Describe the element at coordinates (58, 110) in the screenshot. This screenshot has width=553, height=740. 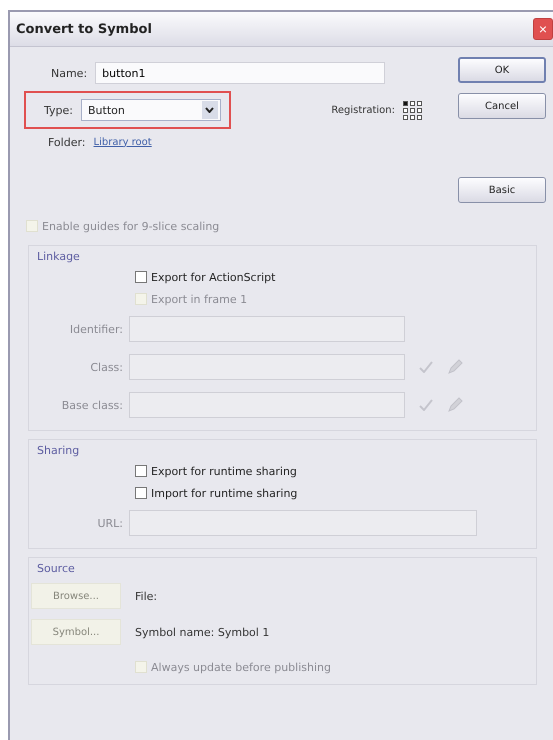
I see `field-label: Type:` at that location.